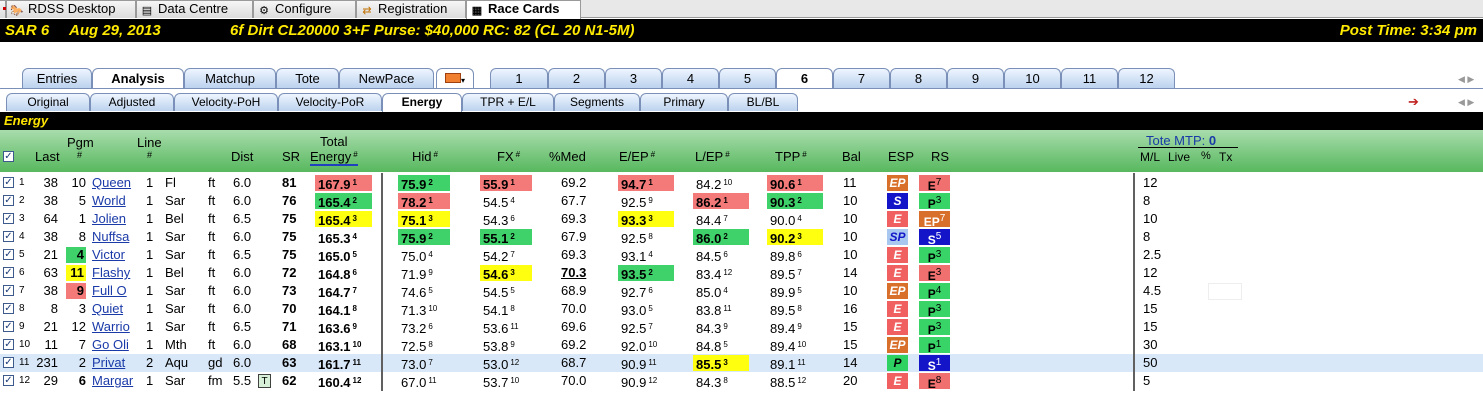 This screenshot has width=1483, height=410. Describe the element at coordinates (333, 141) in the screenshot. I see `col-total: Total` at that location.